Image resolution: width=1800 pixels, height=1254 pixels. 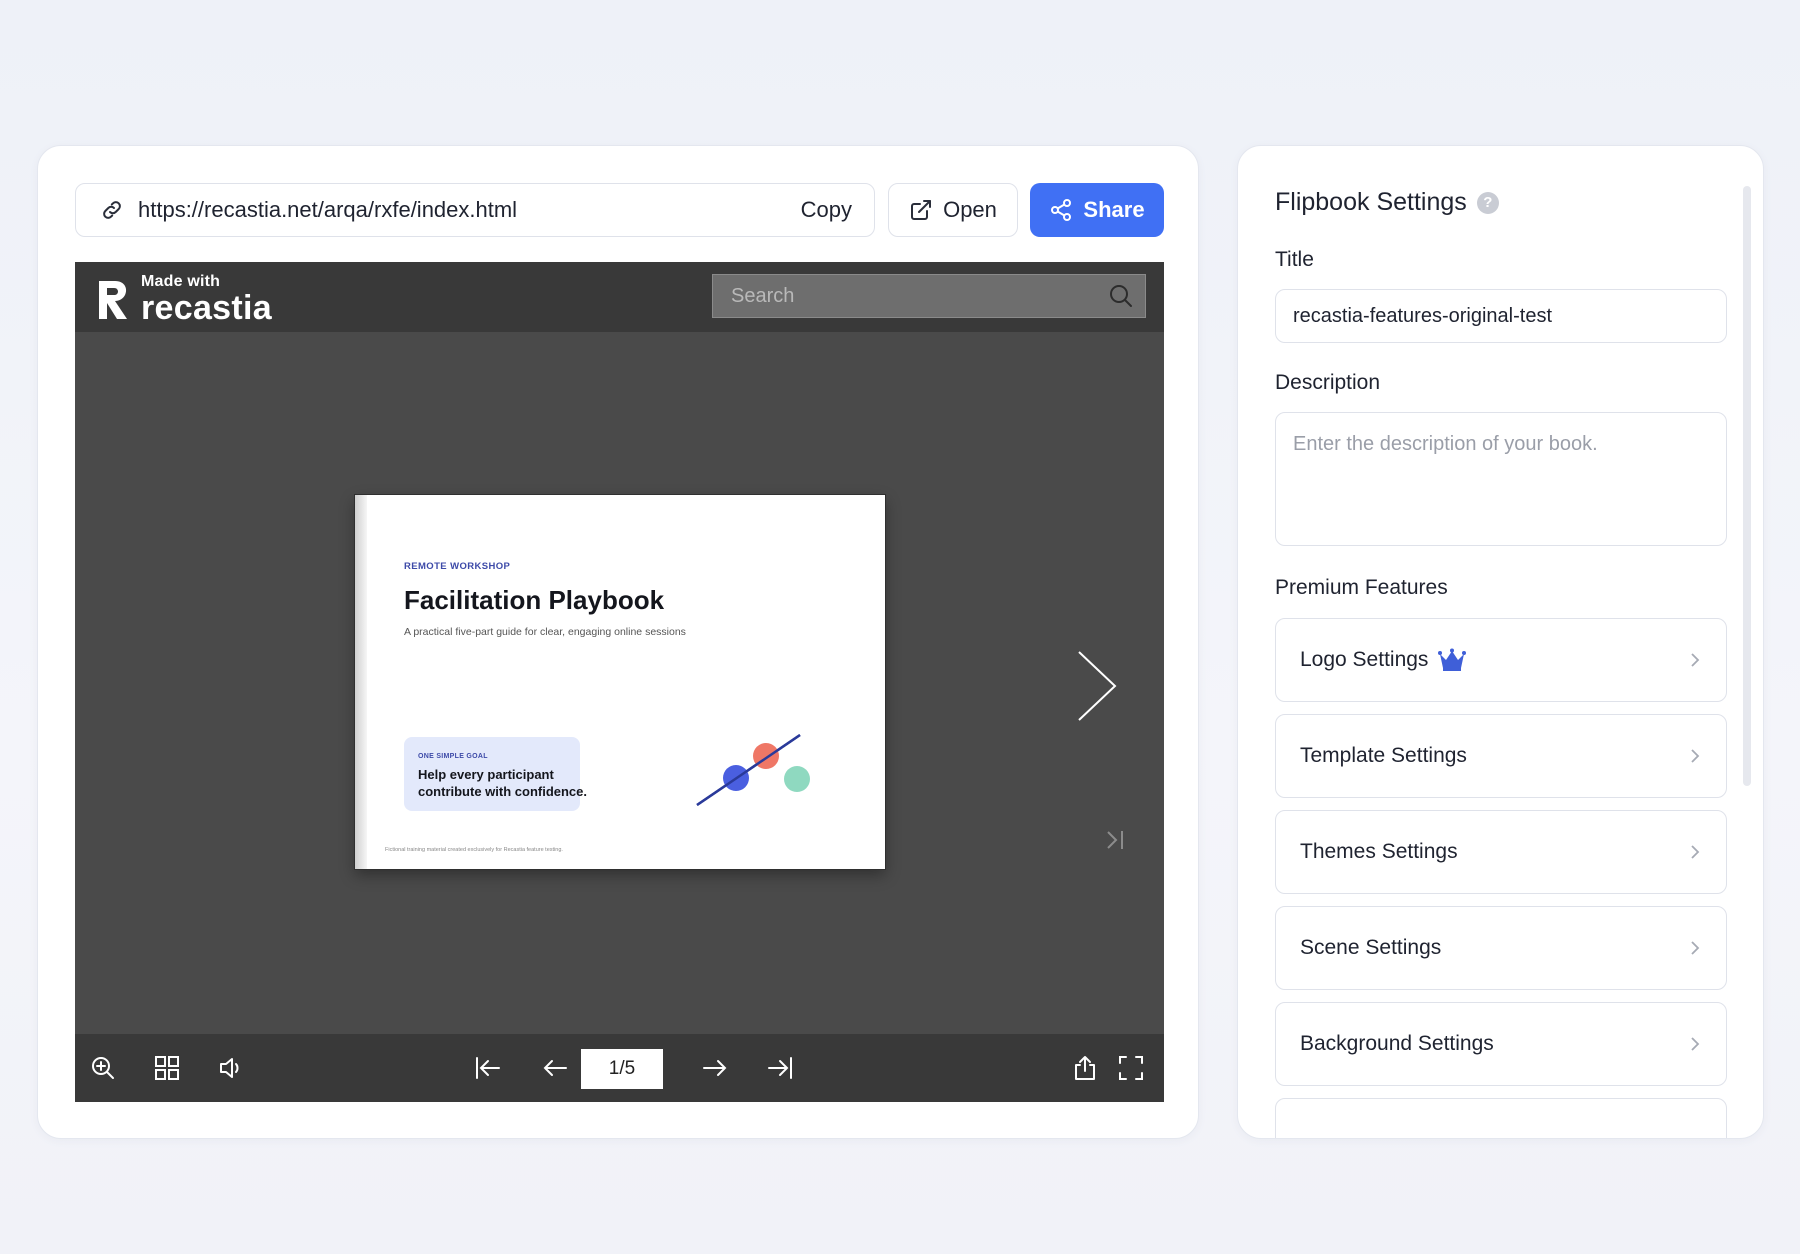 I want to click on title-label: Title, so click(x=1294, y=259).